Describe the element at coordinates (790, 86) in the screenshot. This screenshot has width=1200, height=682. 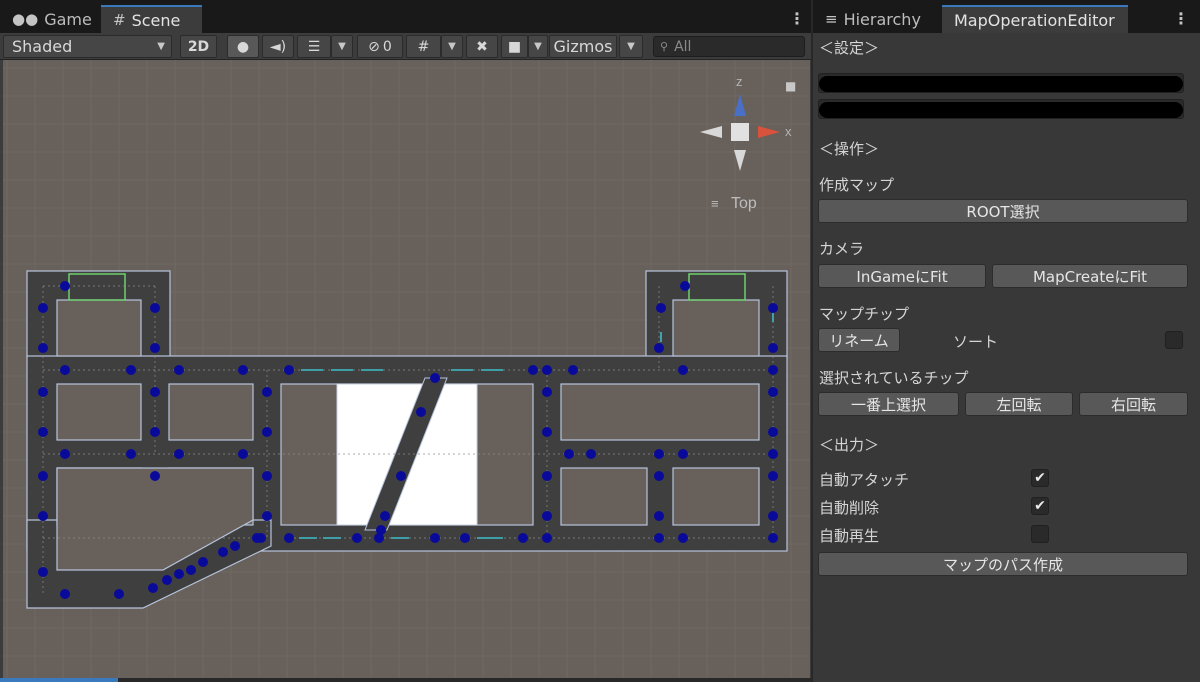
I see `lock-icon: ■` at that location.